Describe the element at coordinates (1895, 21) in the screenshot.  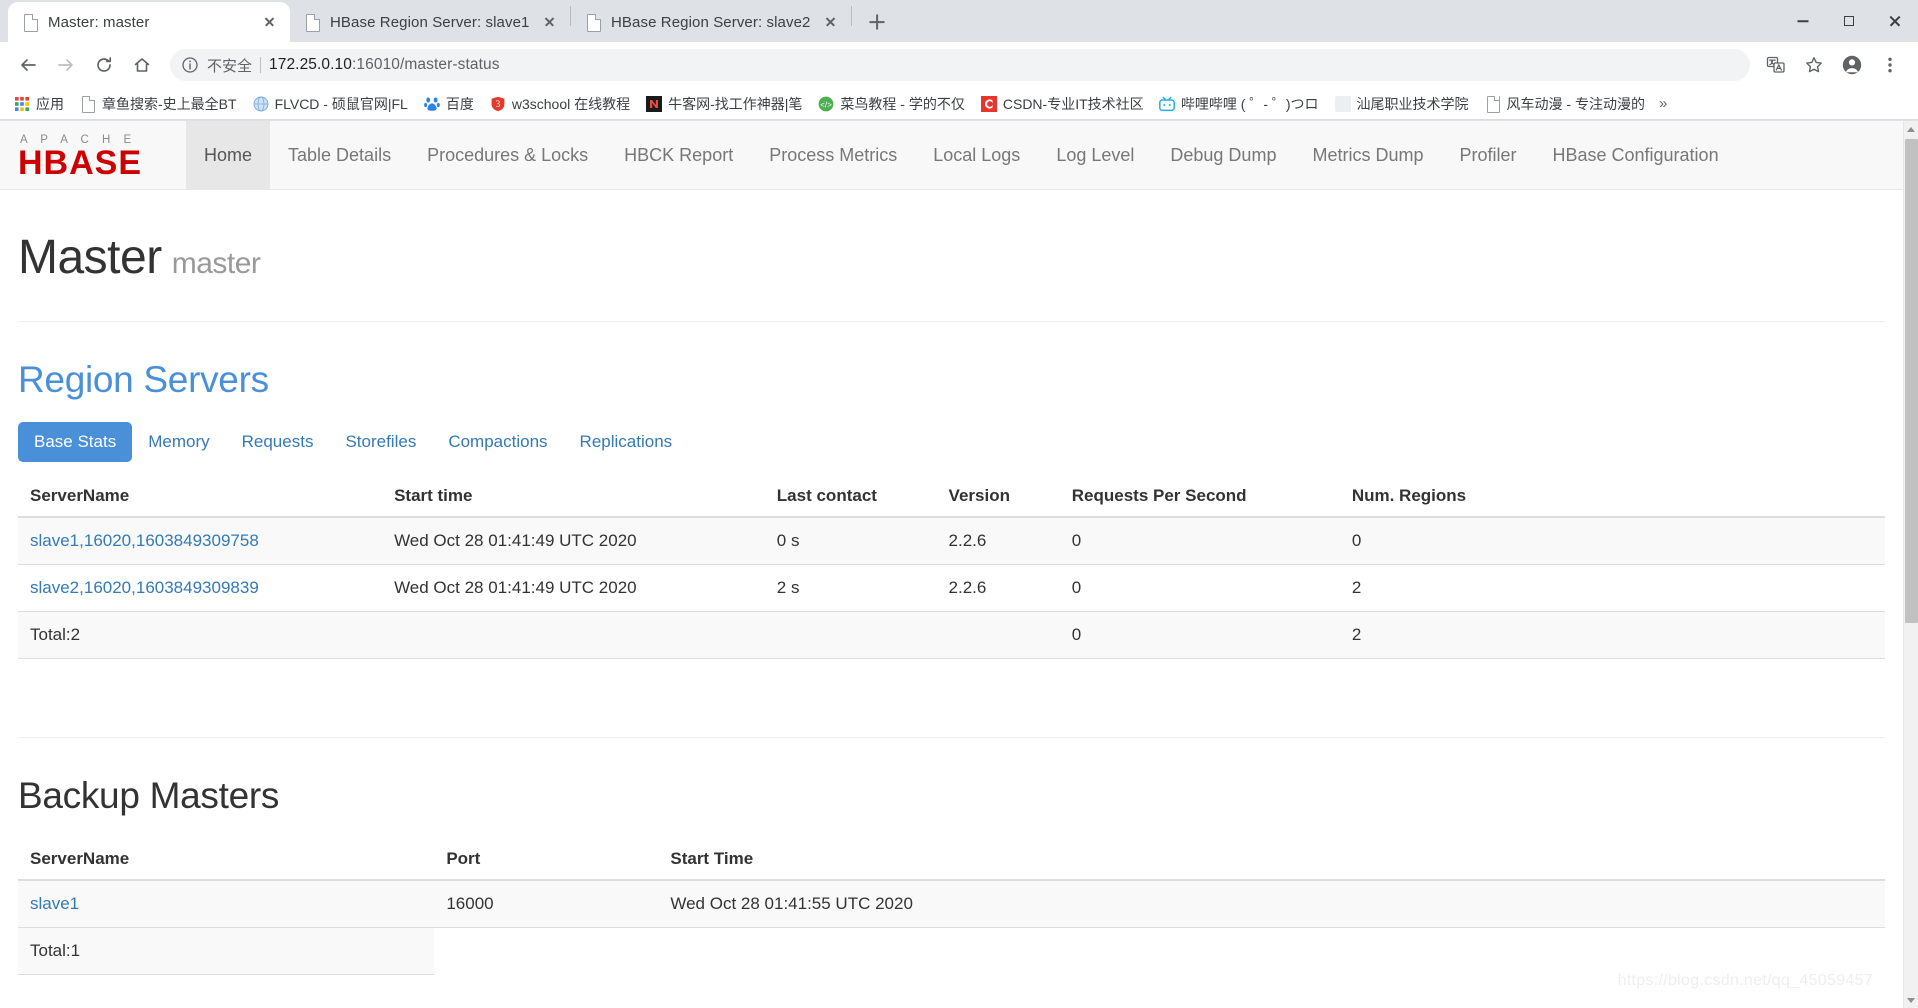
I see `window-close-button` at that location.